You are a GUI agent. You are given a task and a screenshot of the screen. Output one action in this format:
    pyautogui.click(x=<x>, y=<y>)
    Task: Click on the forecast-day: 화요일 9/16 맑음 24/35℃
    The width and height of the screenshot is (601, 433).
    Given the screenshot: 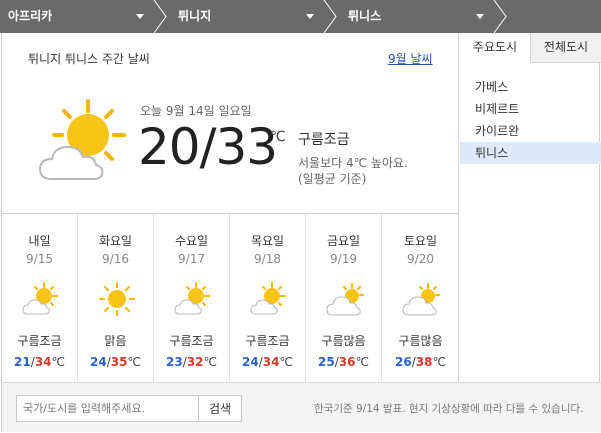 What is the action you would take?
    pyautogui.click(x=116, y=298)
    